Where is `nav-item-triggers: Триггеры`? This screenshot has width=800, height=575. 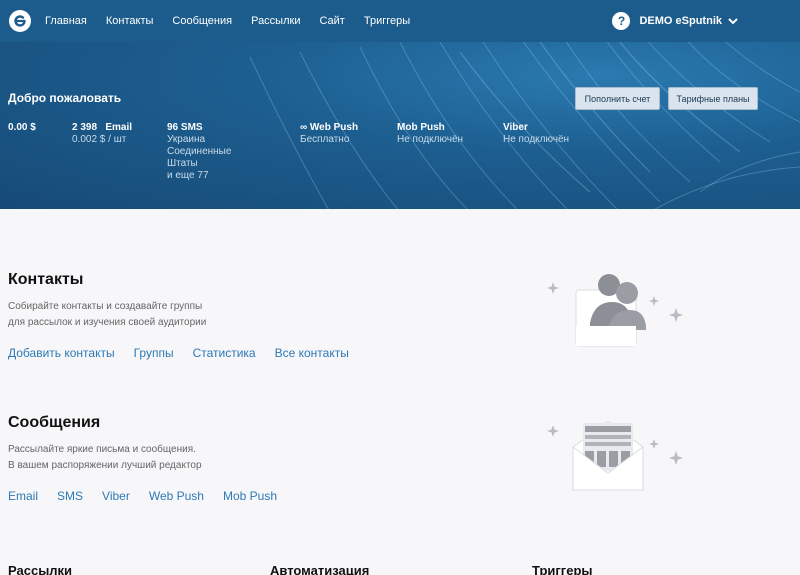
nav-item-triggers: Триггеры is located at coordinates (387, 21).